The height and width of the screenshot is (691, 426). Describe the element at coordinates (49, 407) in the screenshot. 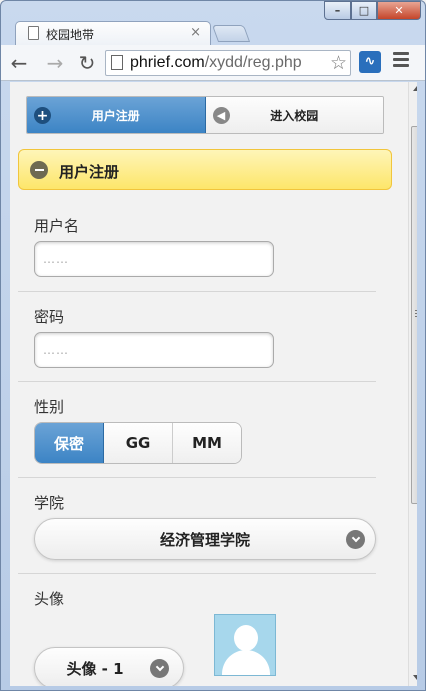

I see `gender-label: 性别` at that location.